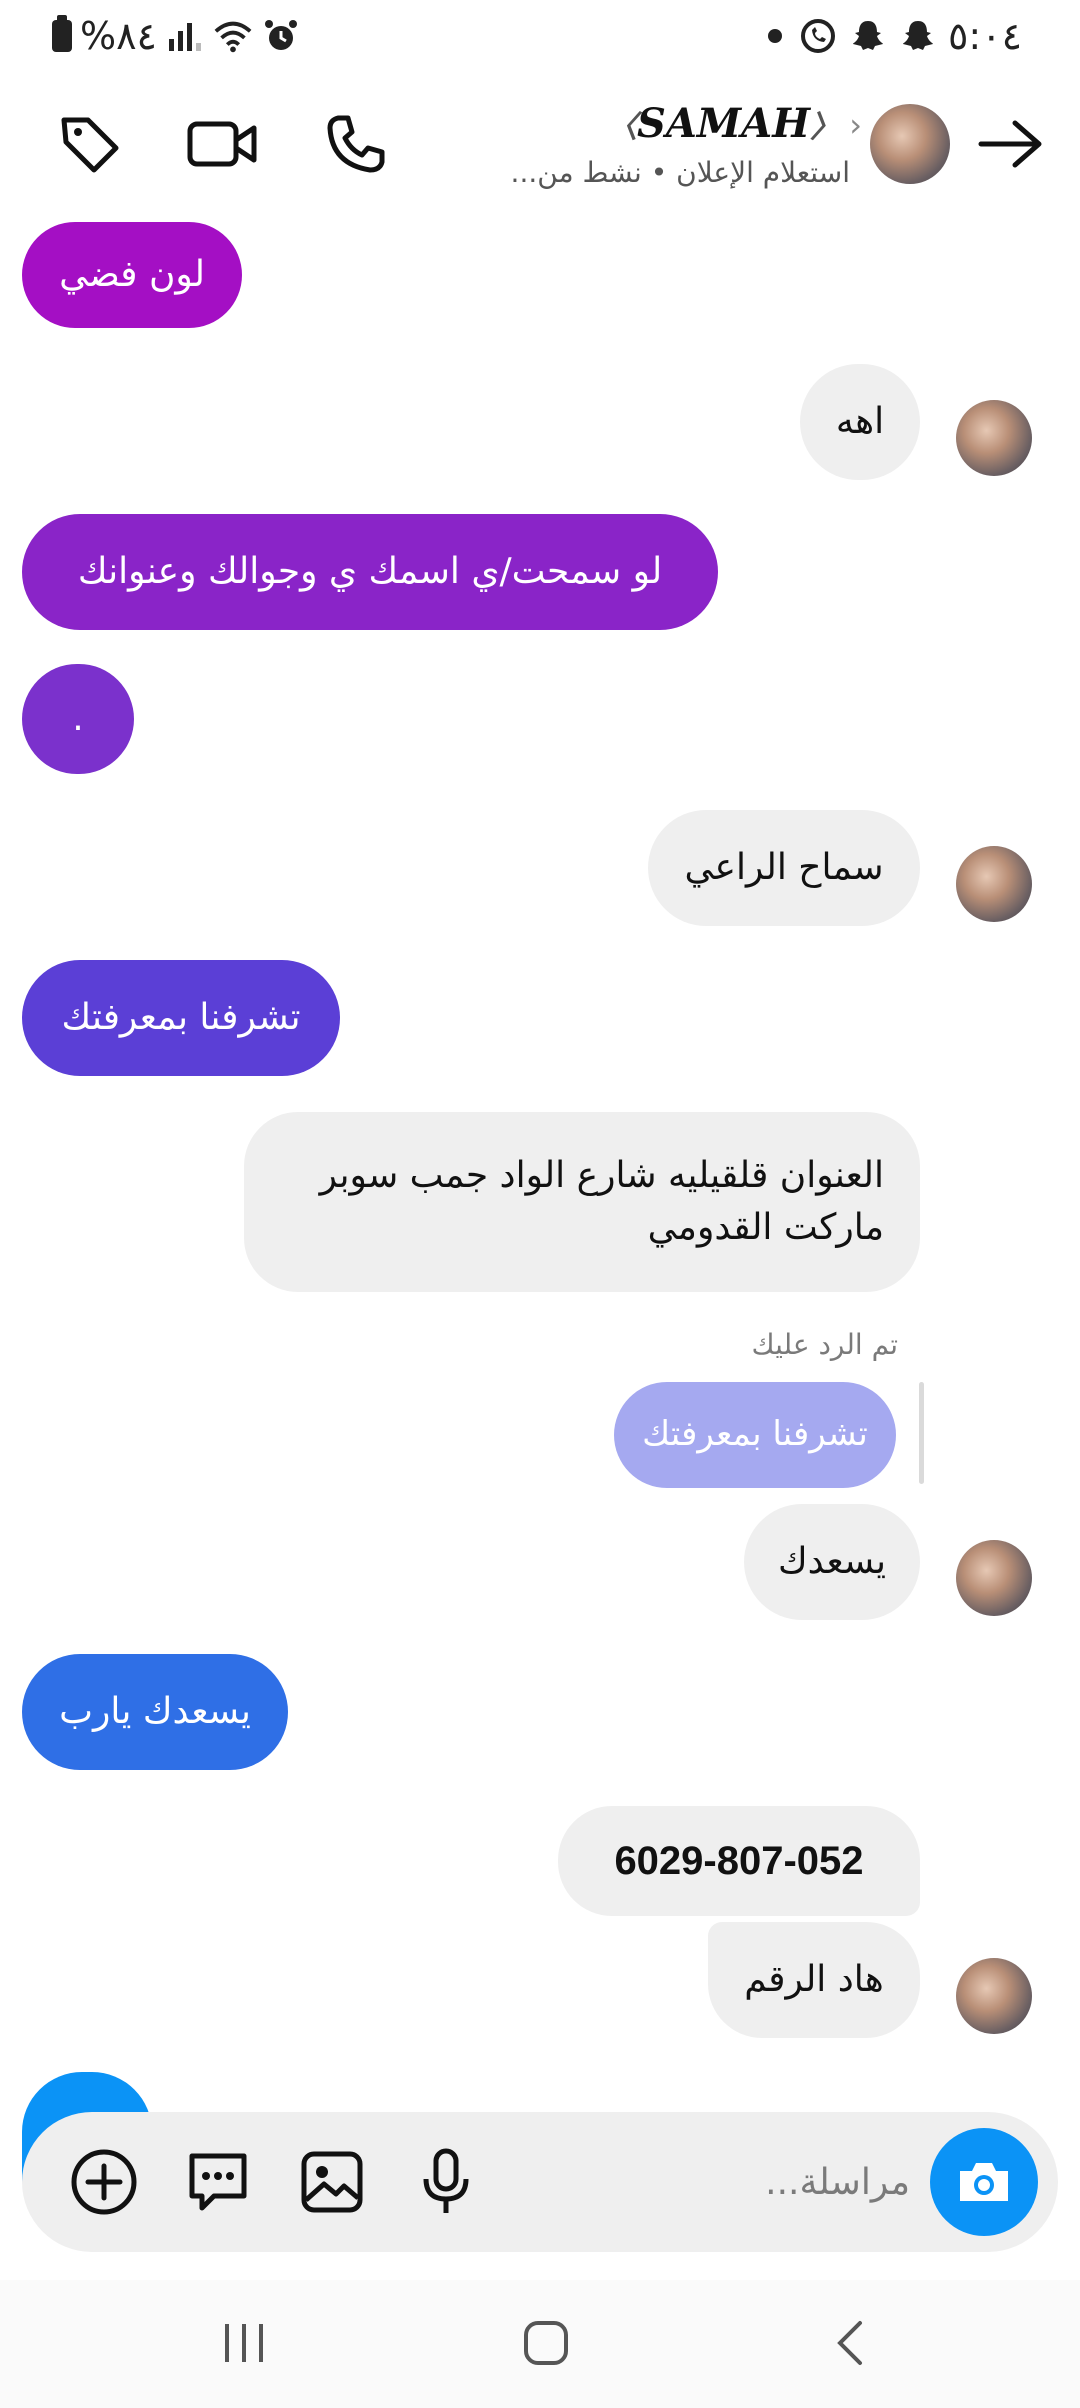 The width and height of the screenshot is (1080, 2408). I want to click on camera-icon, so click(984, 2182).